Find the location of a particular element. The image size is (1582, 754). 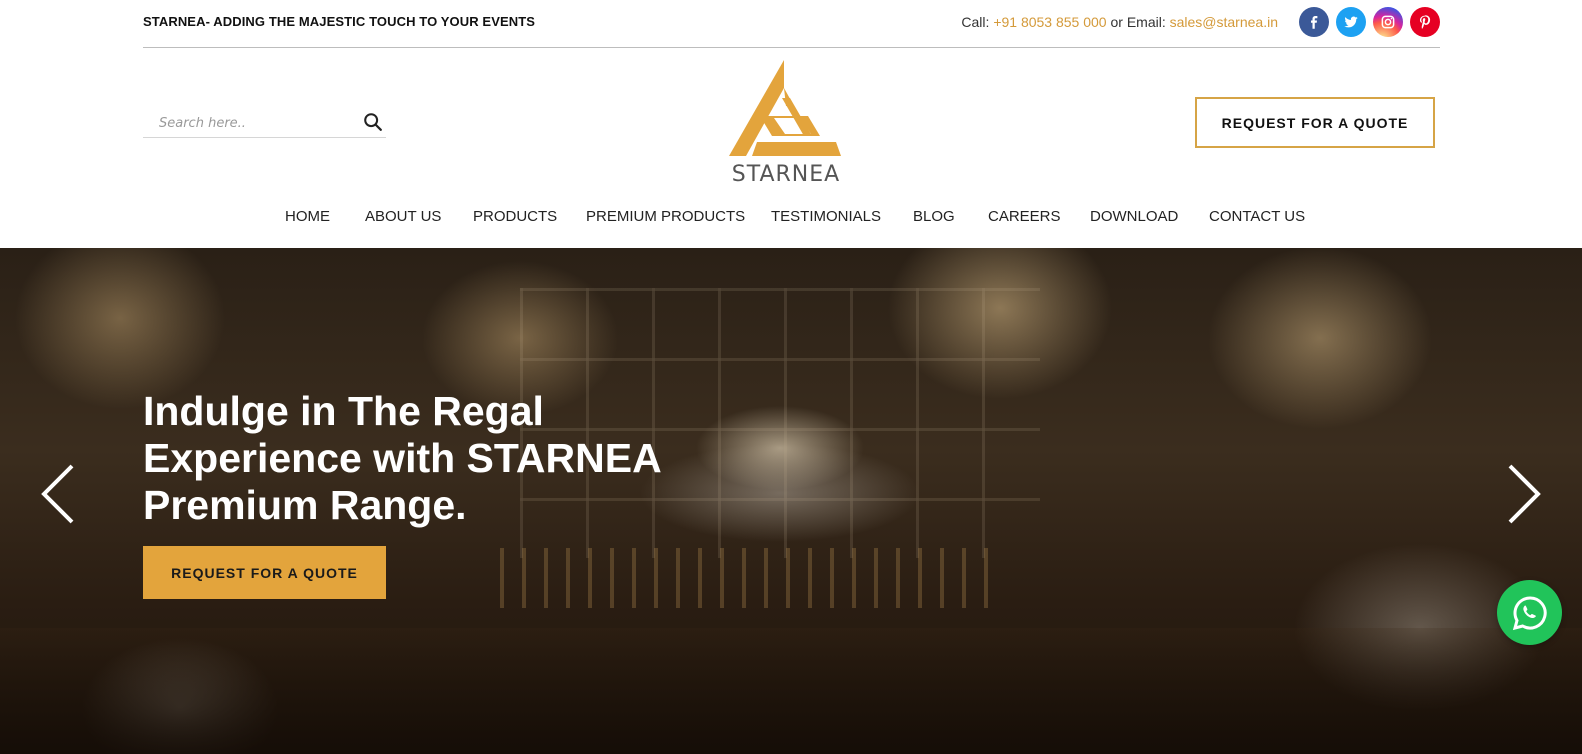

phone-link: +91 8053 855 000 is located at coordinates (1049, 22).